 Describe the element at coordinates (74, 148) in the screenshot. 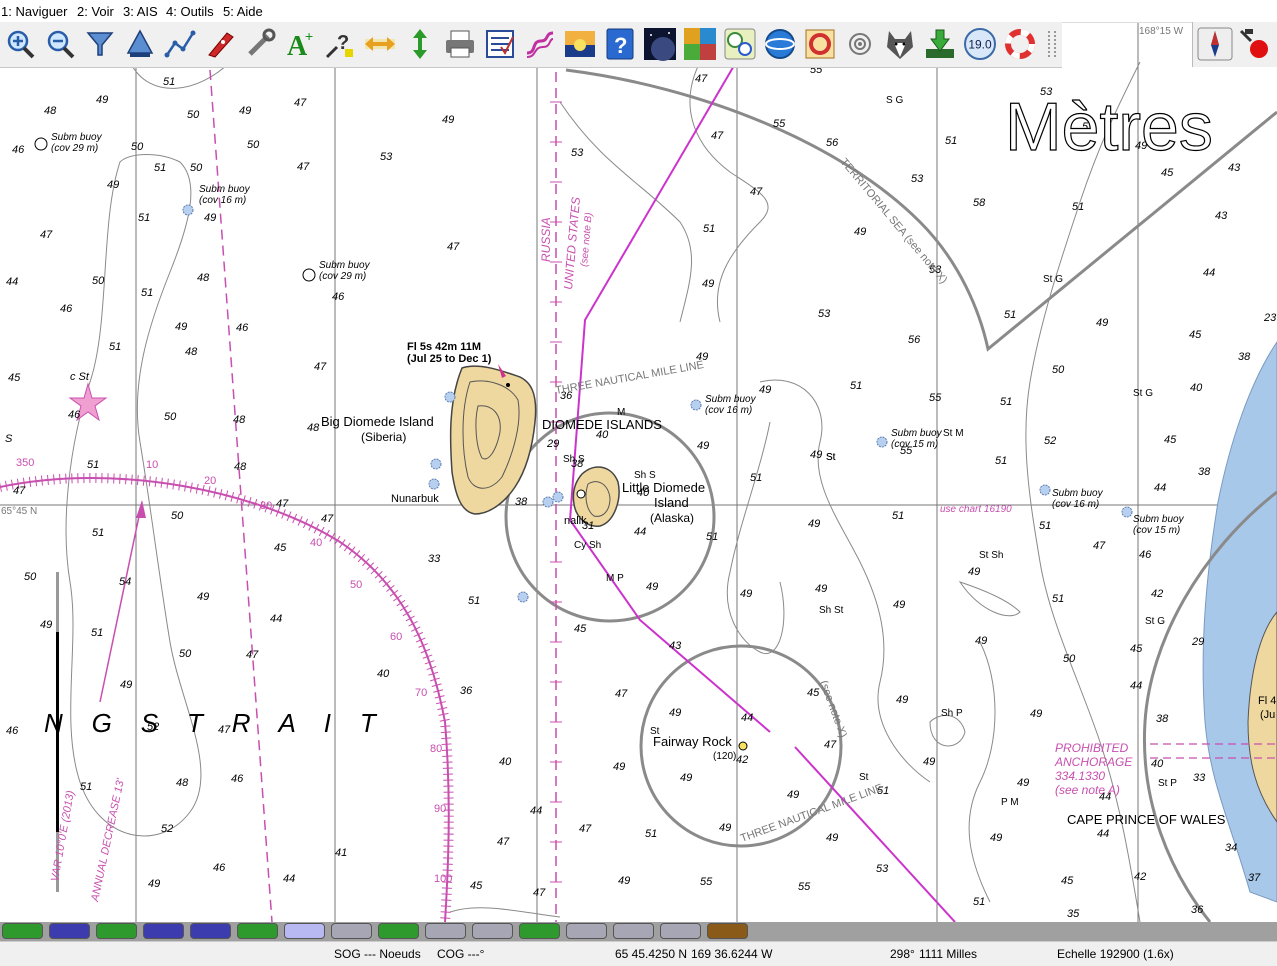

I see `buoy-depth-label: (cov 29 m)` at that location.